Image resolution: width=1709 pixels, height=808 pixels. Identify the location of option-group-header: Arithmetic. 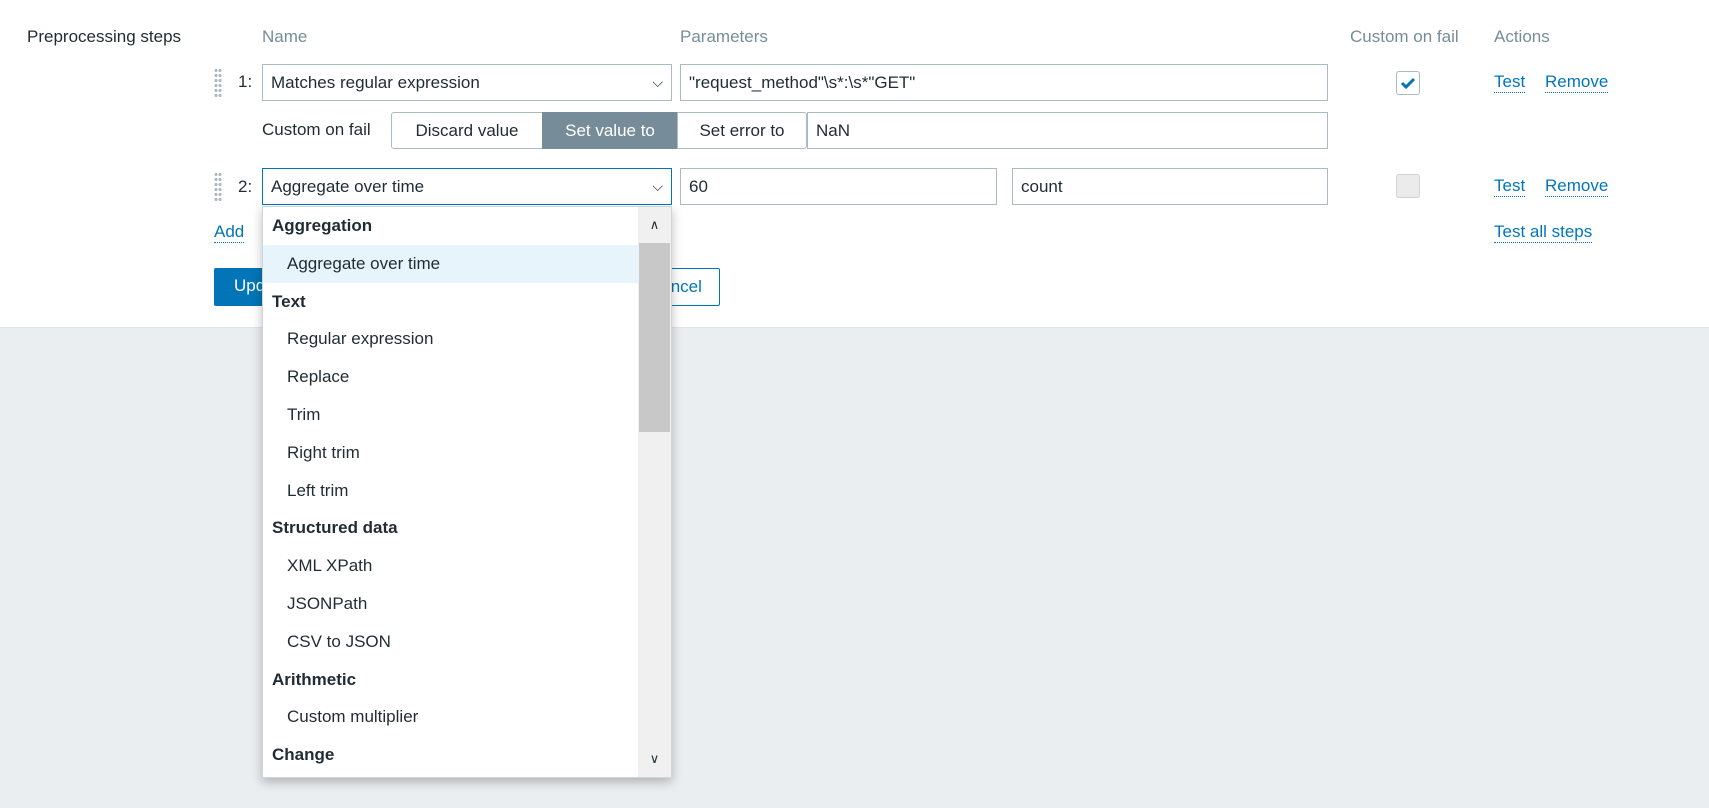
(314, 679).